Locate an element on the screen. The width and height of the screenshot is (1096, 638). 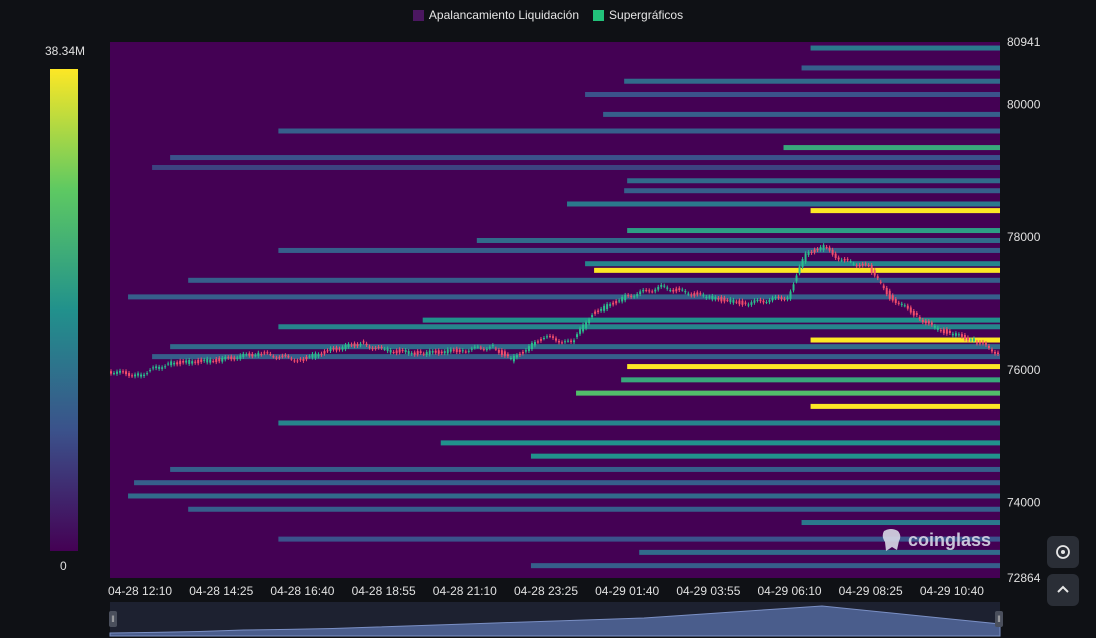
range-navigator is located at coordinates (555, 619).